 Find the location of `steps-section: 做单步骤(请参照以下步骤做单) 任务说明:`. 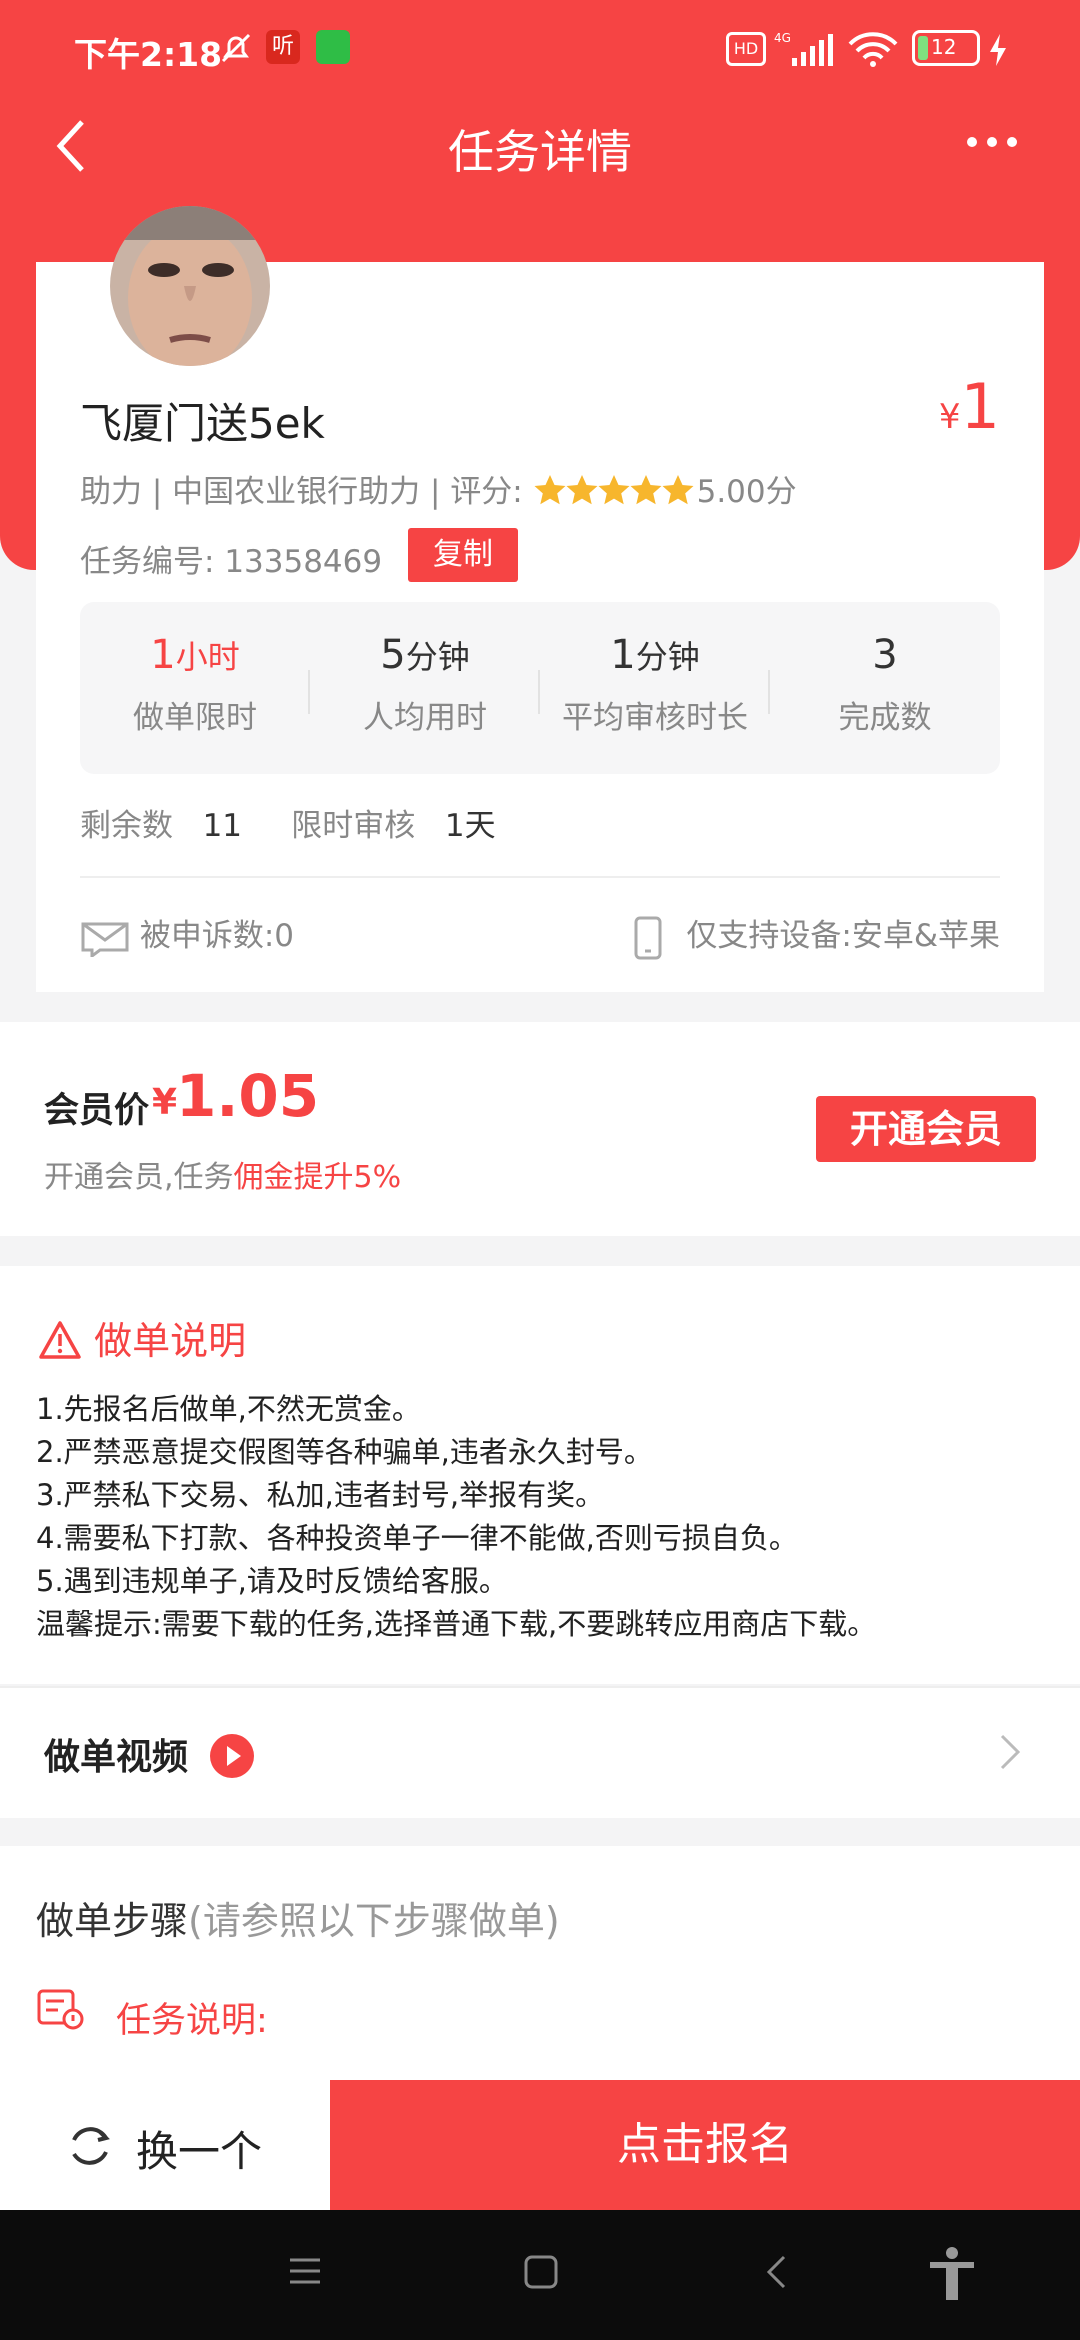

steps-section: 做单步骤(请参照以下步骤做单) 任务说明: is located at coordinates (540, 1966).